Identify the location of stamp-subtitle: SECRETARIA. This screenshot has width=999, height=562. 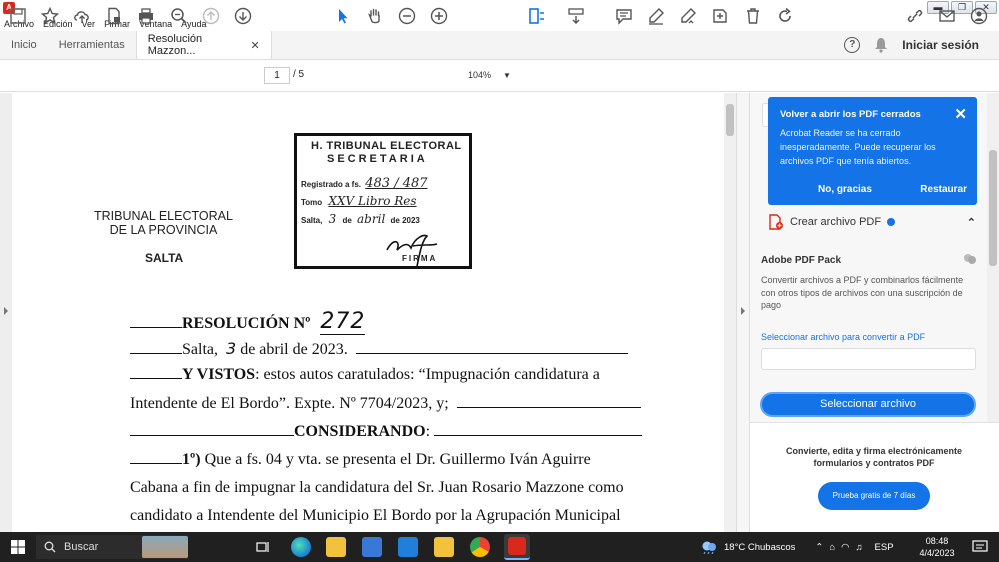
(377, 159).